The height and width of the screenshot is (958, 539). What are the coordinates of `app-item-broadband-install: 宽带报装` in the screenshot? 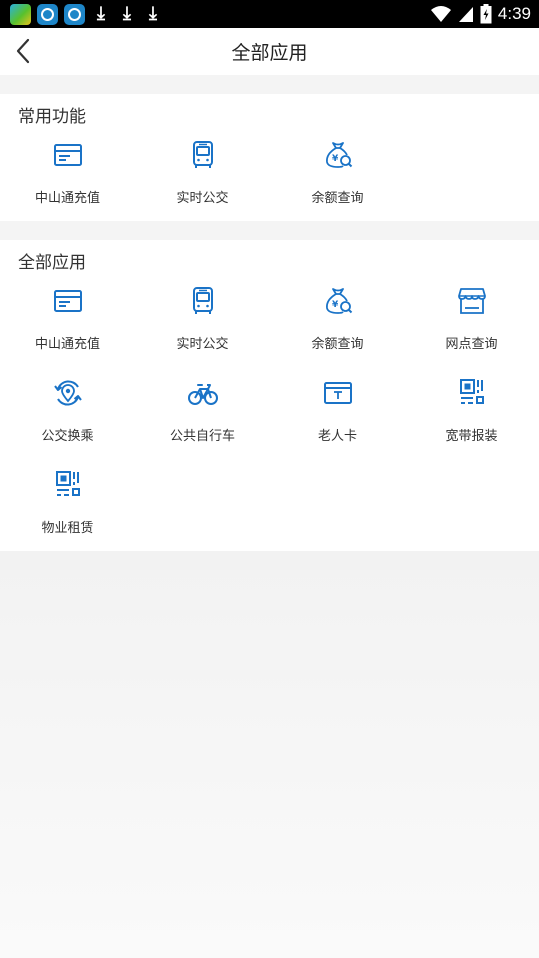 It's located at (471, 417).